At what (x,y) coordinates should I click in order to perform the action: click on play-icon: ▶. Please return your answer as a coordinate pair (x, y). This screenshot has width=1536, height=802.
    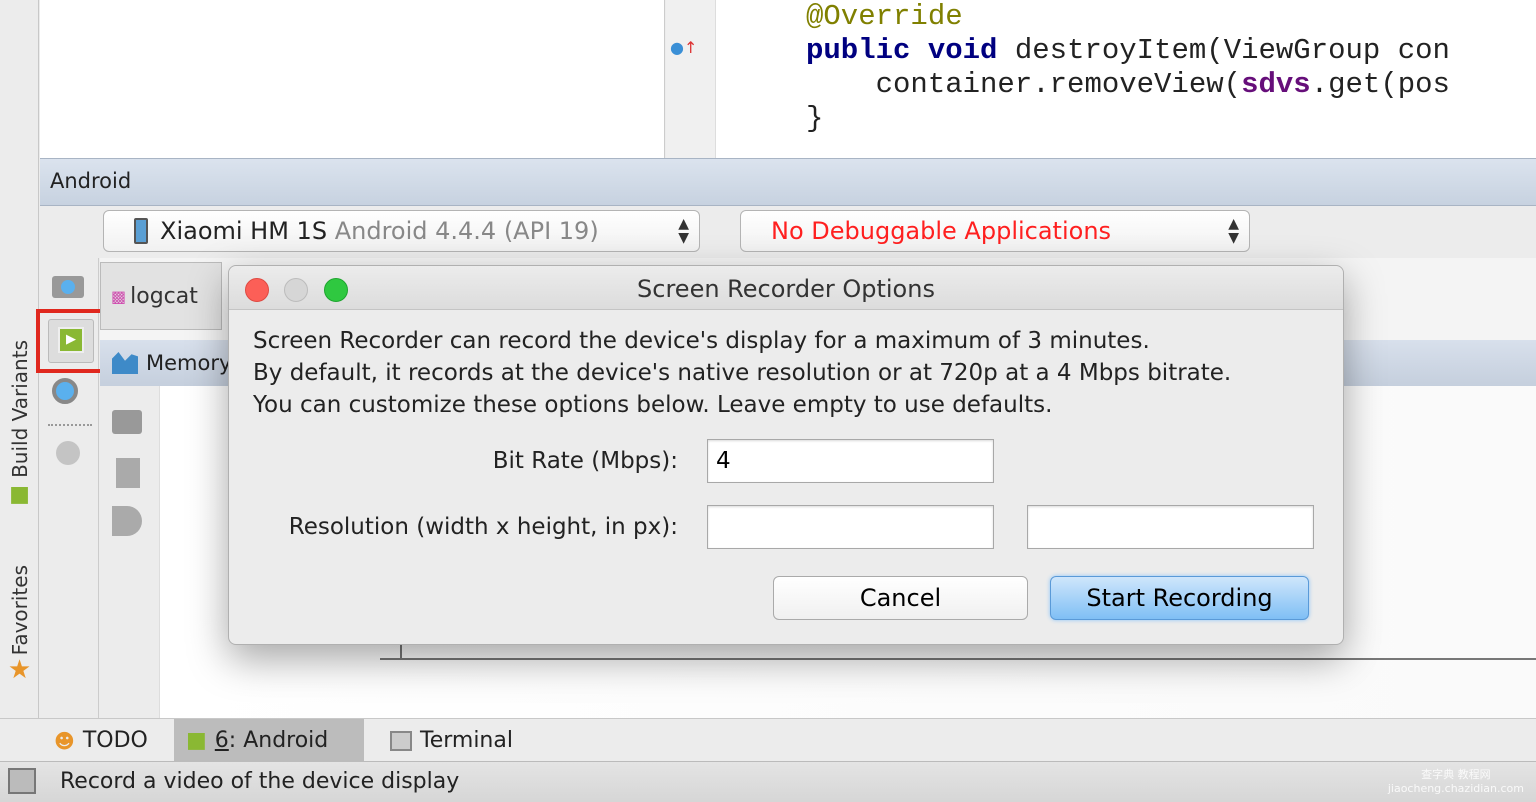
    Looking at the image, I should click on (71, 340).